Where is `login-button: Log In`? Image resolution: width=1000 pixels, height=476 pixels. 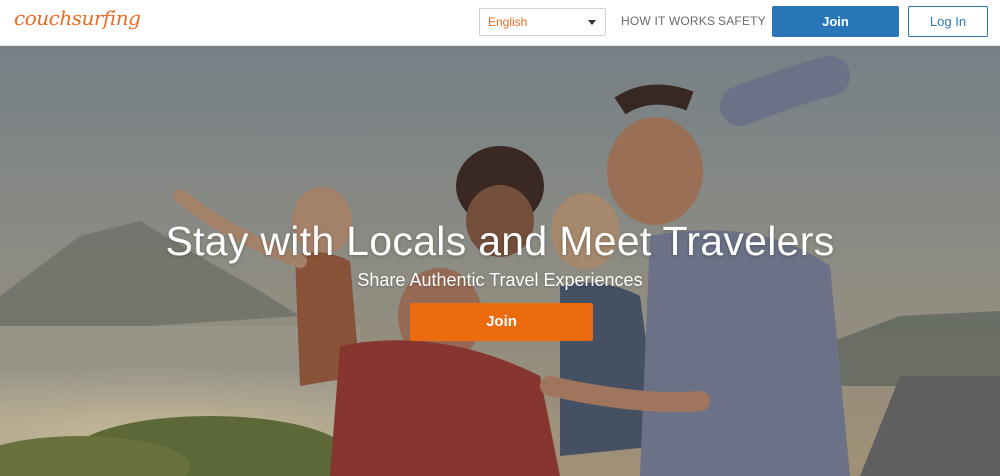
login-button: Log In is located at coordinates (948, 21).